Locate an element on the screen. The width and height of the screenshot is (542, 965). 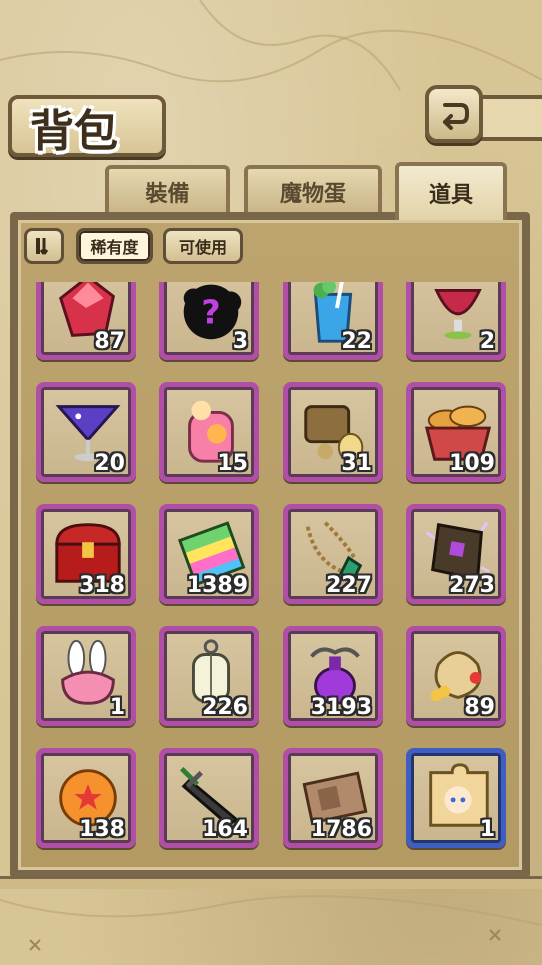
item-slot: 20 is located at coordinates (86, 432).